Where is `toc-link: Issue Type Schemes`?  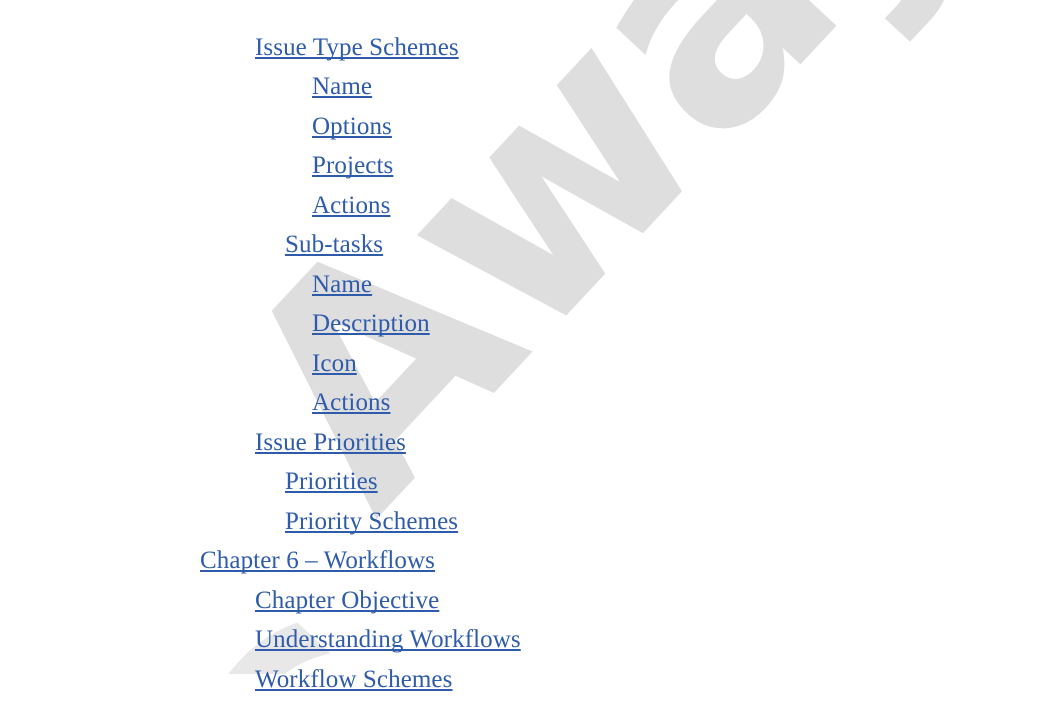 toc-link: Issue Type Schemes is located at coordinates (357, 47).